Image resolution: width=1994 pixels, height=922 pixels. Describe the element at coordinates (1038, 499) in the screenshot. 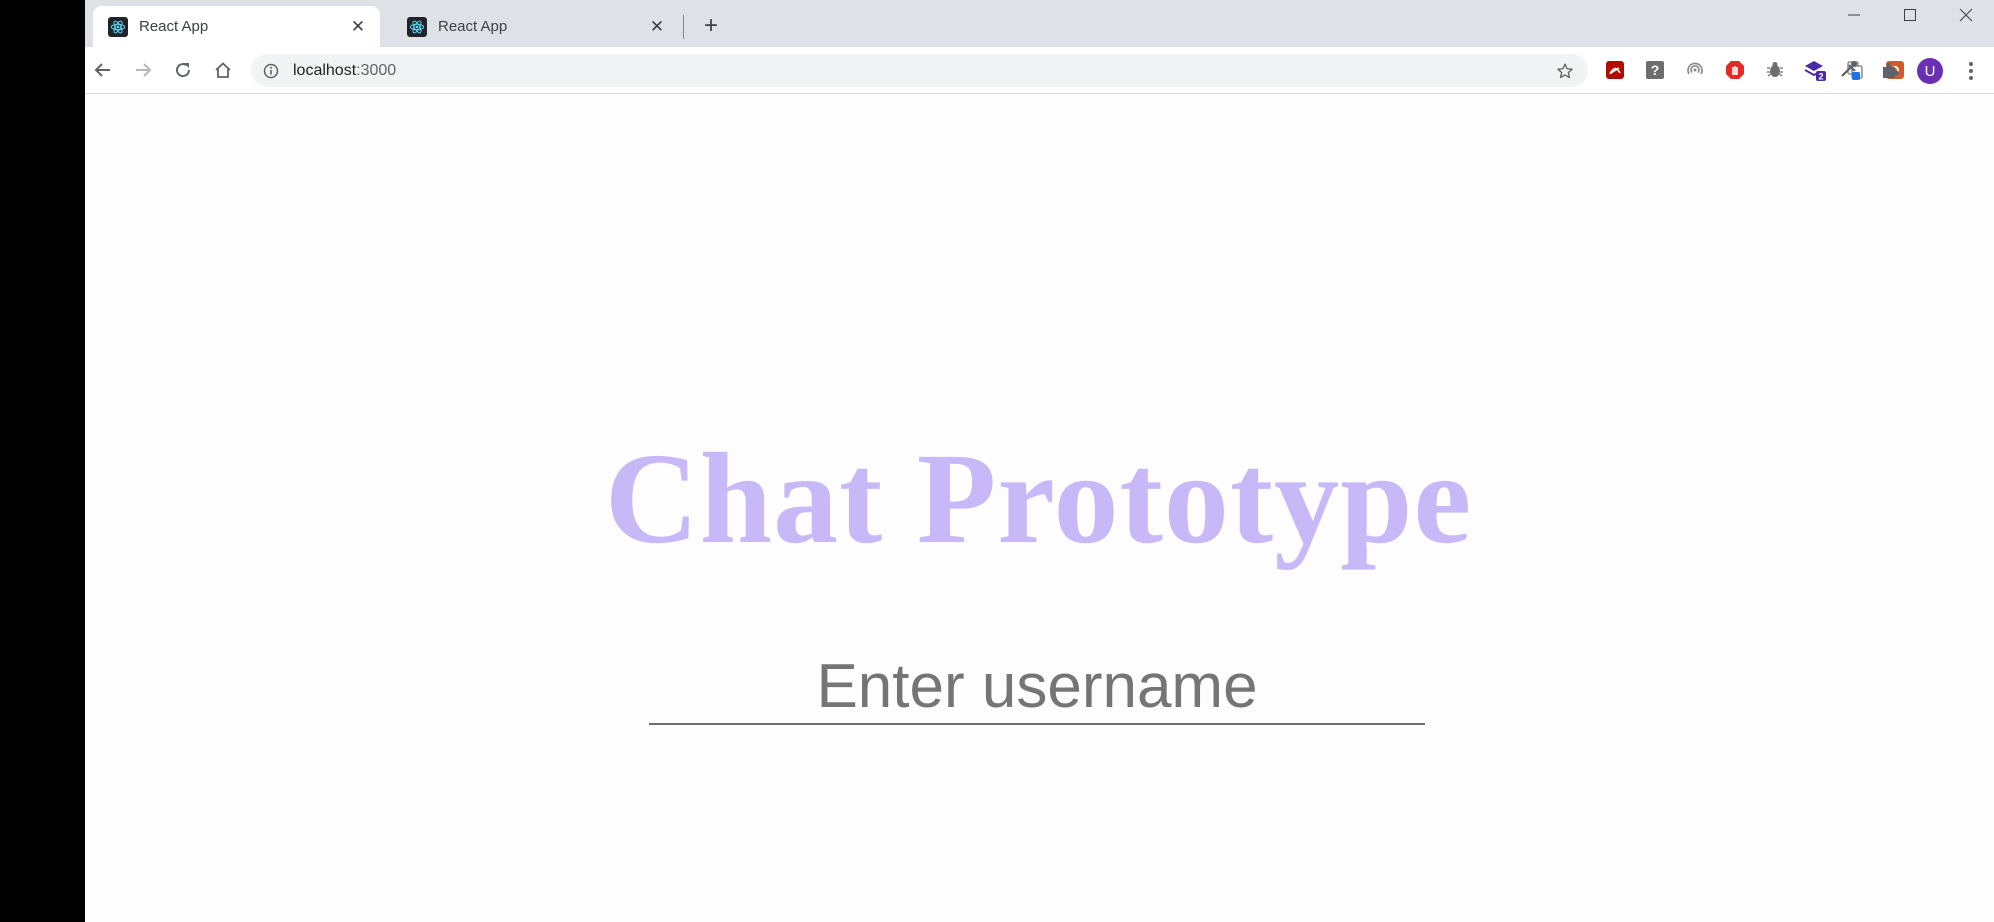

I see `page-heading: Chat Prototype` at that location.